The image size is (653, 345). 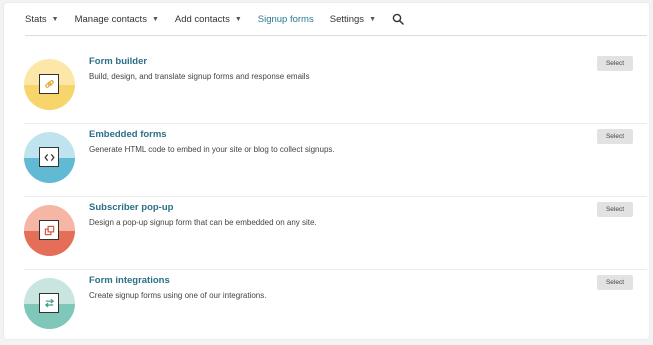 I want to click on subscriber-popup-badge, so click(x=49, y=230).